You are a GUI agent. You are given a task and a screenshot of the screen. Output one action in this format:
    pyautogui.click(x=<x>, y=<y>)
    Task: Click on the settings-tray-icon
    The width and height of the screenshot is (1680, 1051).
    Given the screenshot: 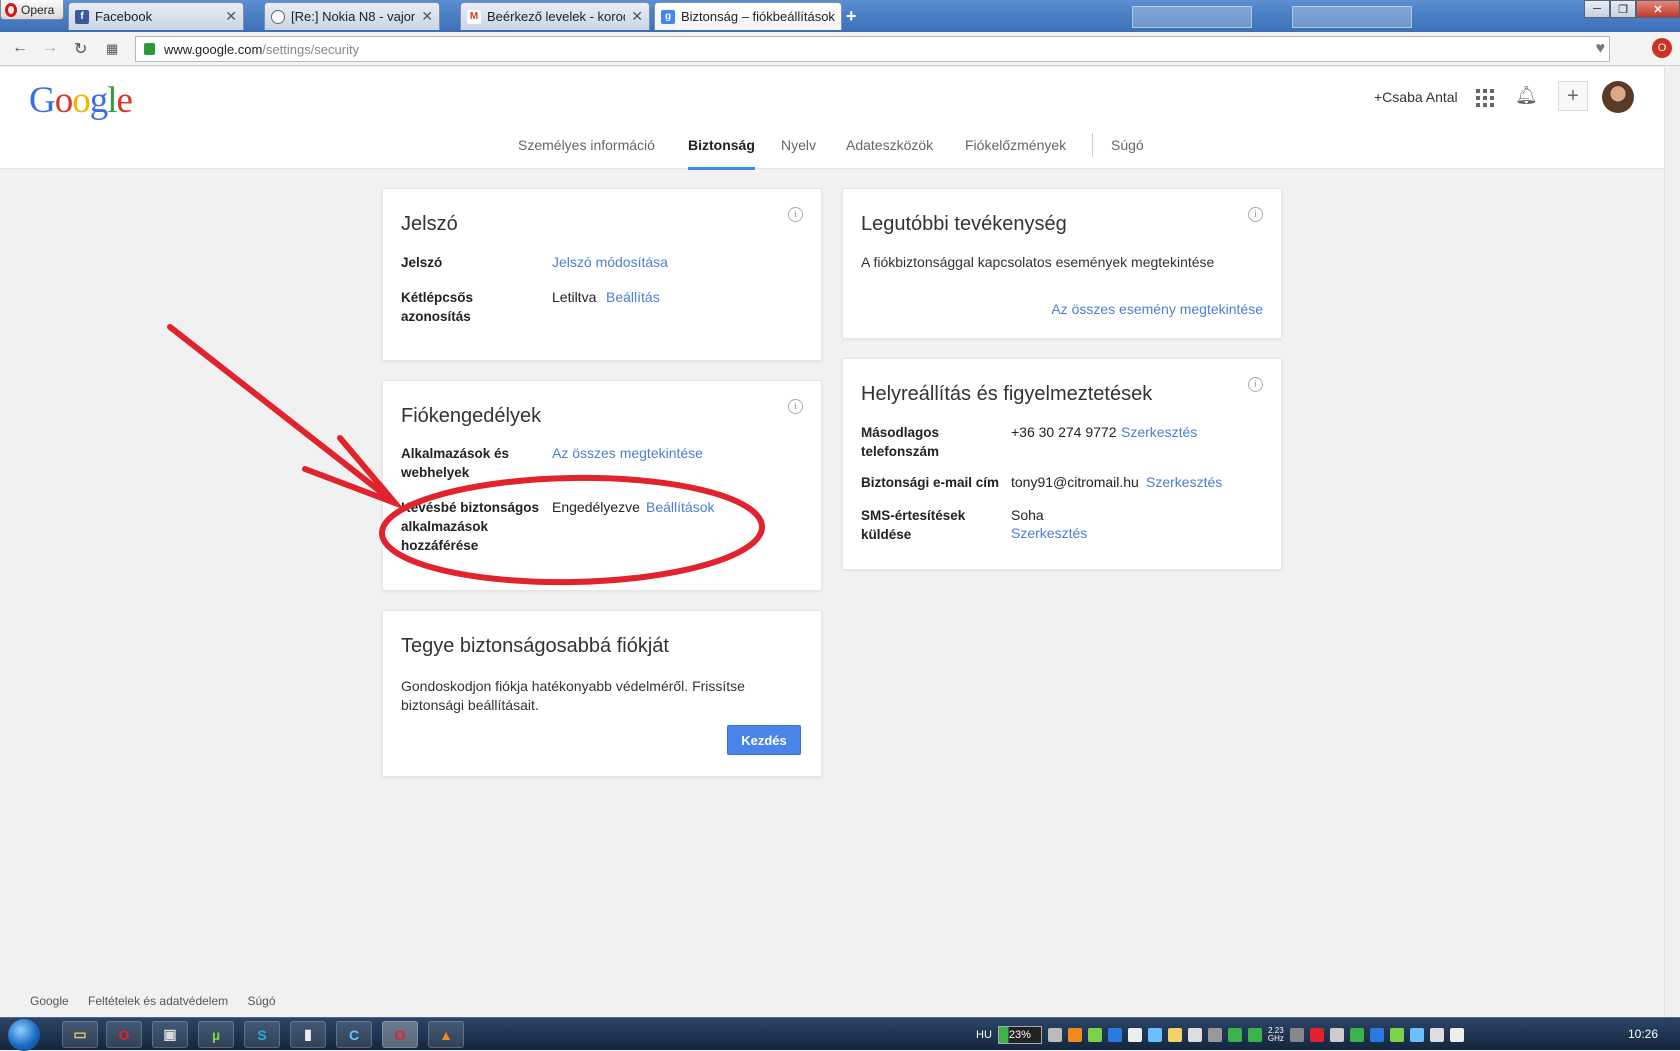 What is the action you would take?
    pyautogui.click(x=1316, y=1034)
    